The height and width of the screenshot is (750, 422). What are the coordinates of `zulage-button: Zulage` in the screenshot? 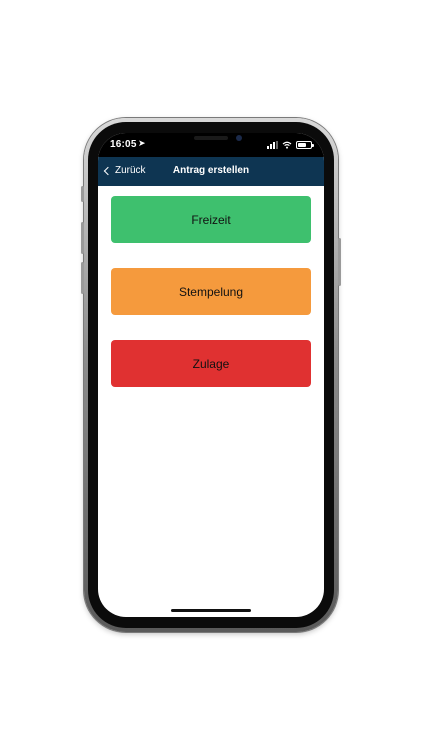 It's located at (211, 363).